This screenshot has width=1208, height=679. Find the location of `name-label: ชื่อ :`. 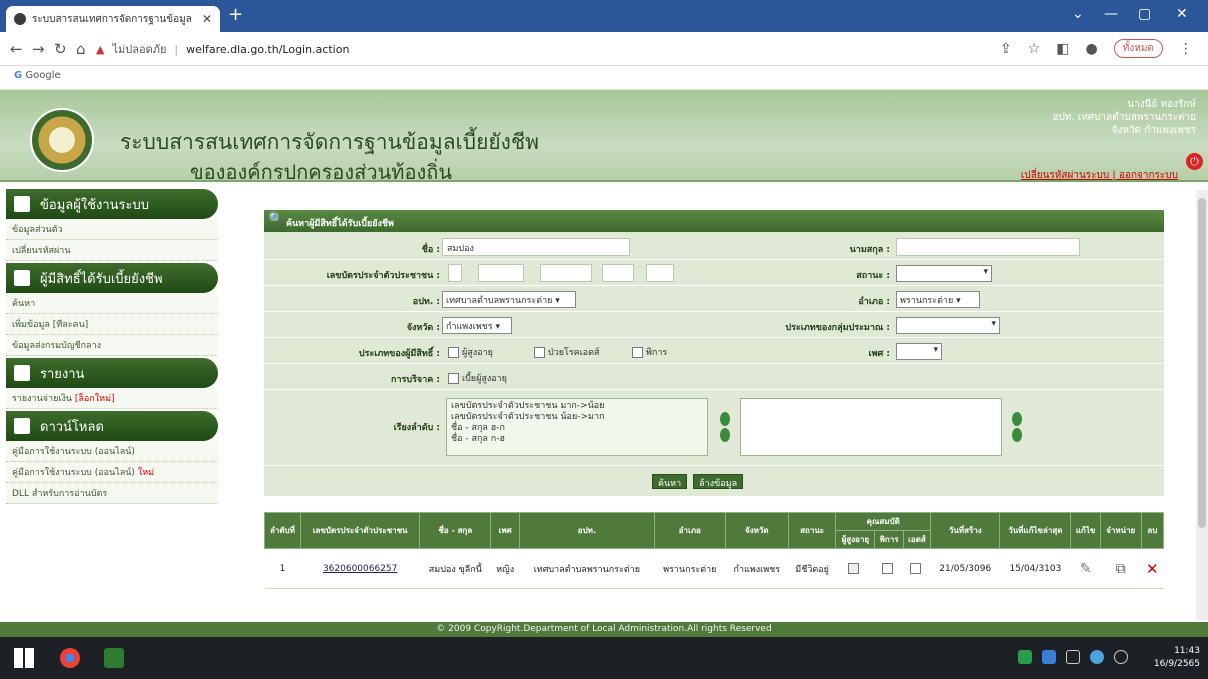

name-label: ชื่อ : is located at coordinates (430, 250).